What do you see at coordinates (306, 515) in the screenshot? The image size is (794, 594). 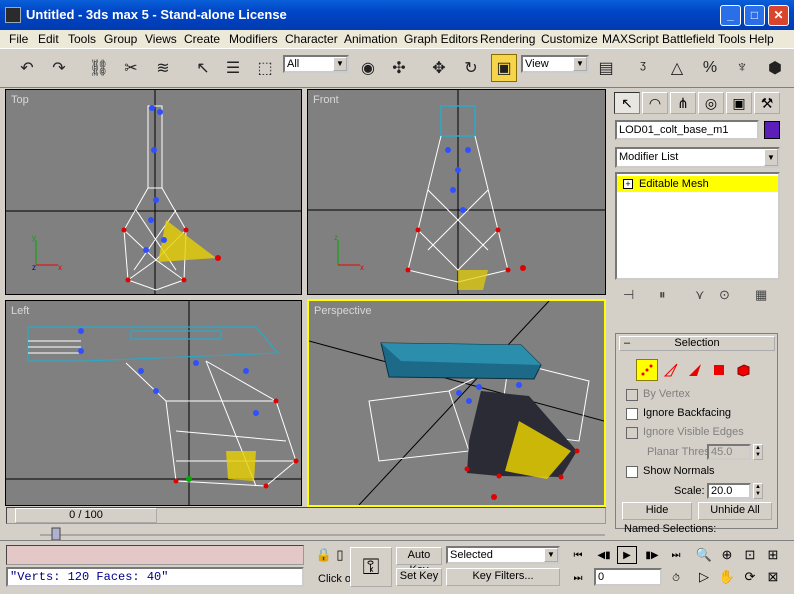 I see `time-slider-track: 0 / 100` at bounding box center [306, 515].